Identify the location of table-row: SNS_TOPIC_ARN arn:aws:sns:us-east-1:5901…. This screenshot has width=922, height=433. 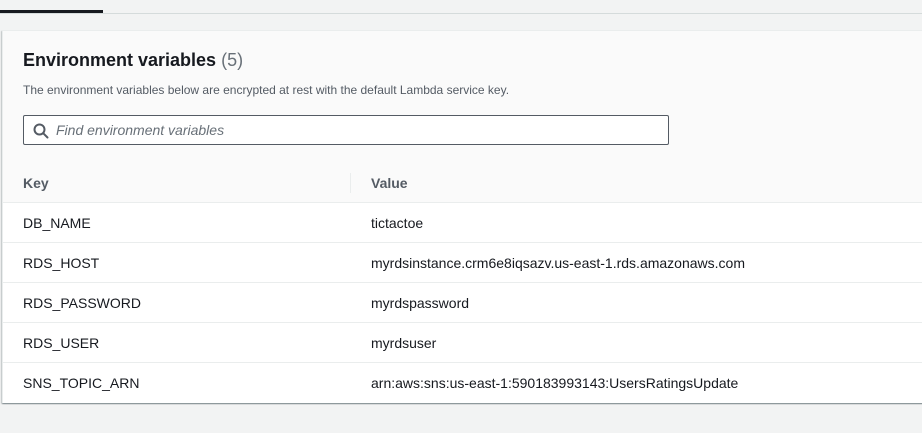
(462, 382).